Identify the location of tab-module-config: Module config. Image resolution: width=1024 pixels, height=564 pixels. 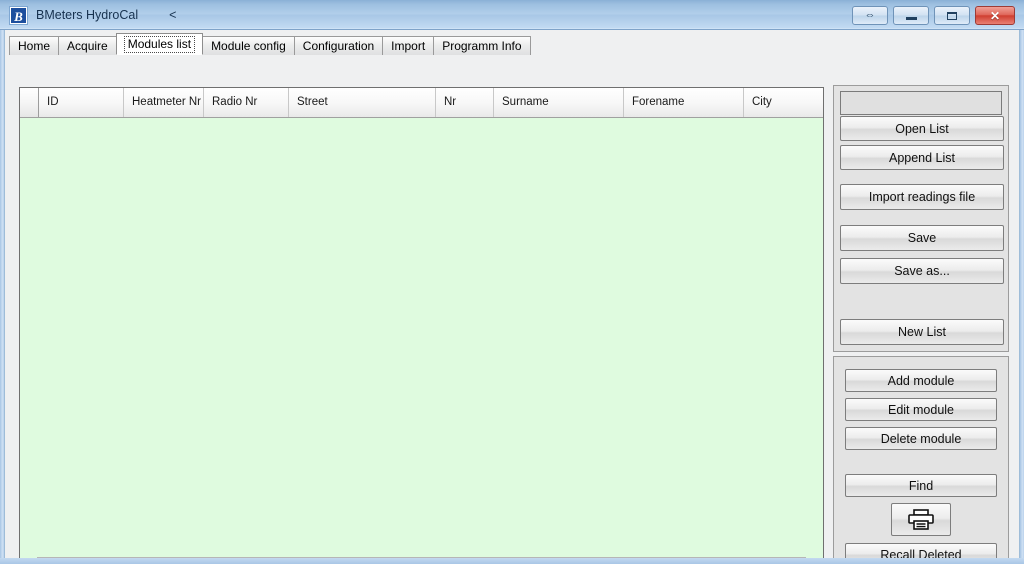
(248, 45).